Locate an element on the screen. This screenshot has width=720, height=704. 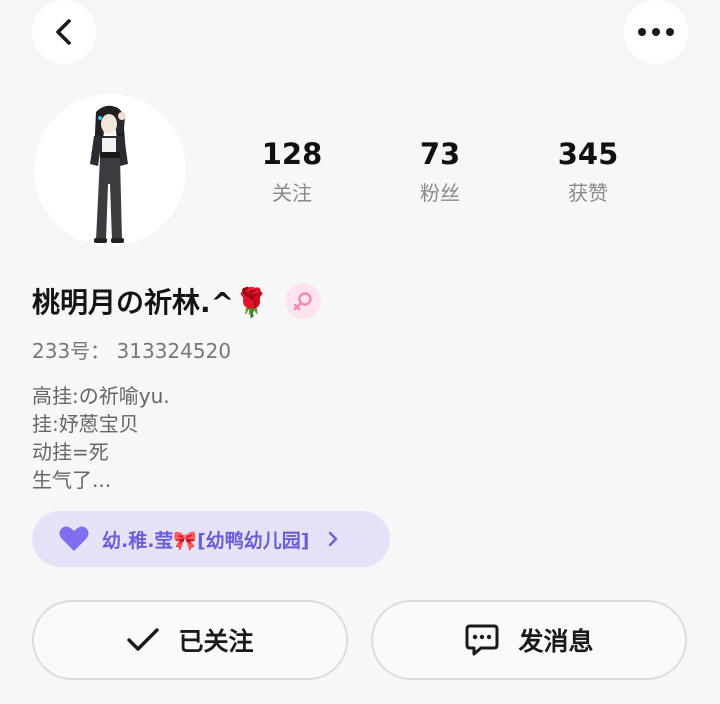
chevron-right-icon is located at coordinates (333, 539).